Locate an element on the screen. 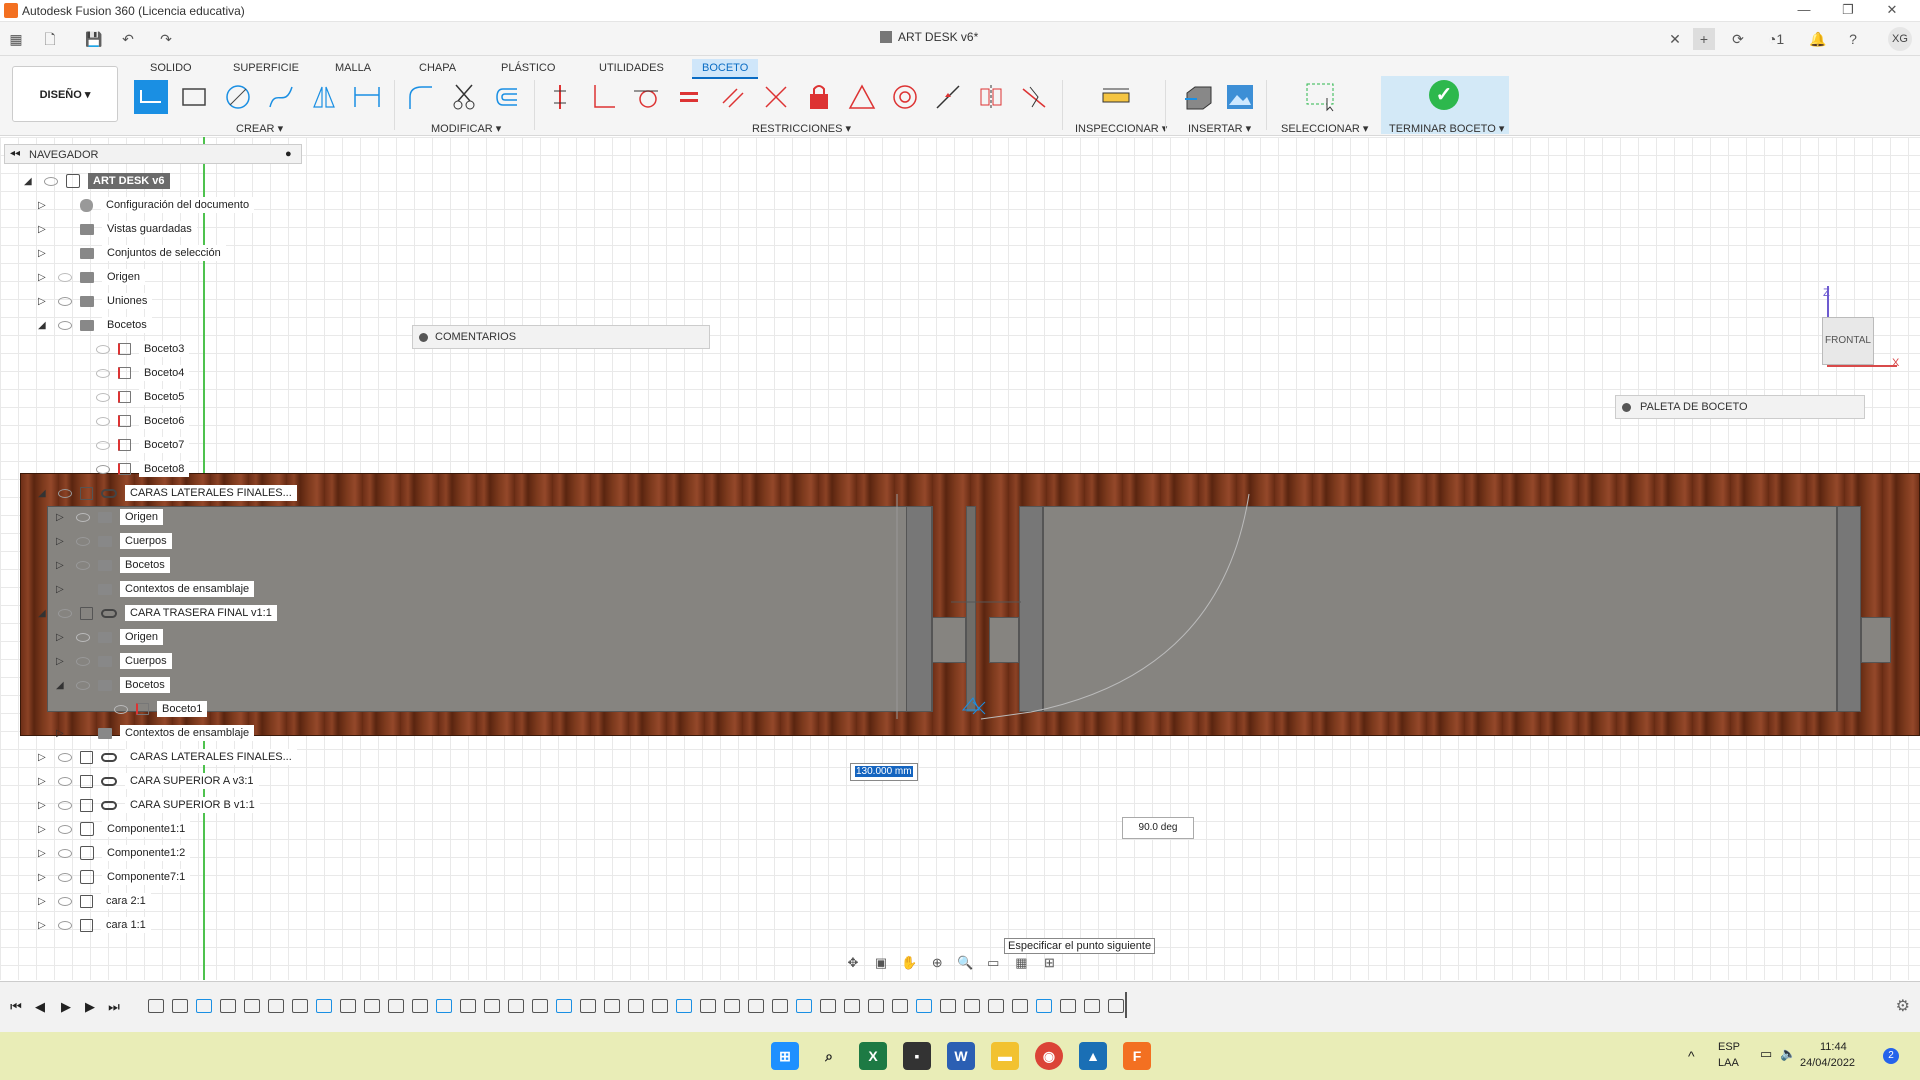 The height and width of the screenshot is (1080, 1920). timeline-settings-gear-icon: ⚙ is located at coordinates (1903, 1006).